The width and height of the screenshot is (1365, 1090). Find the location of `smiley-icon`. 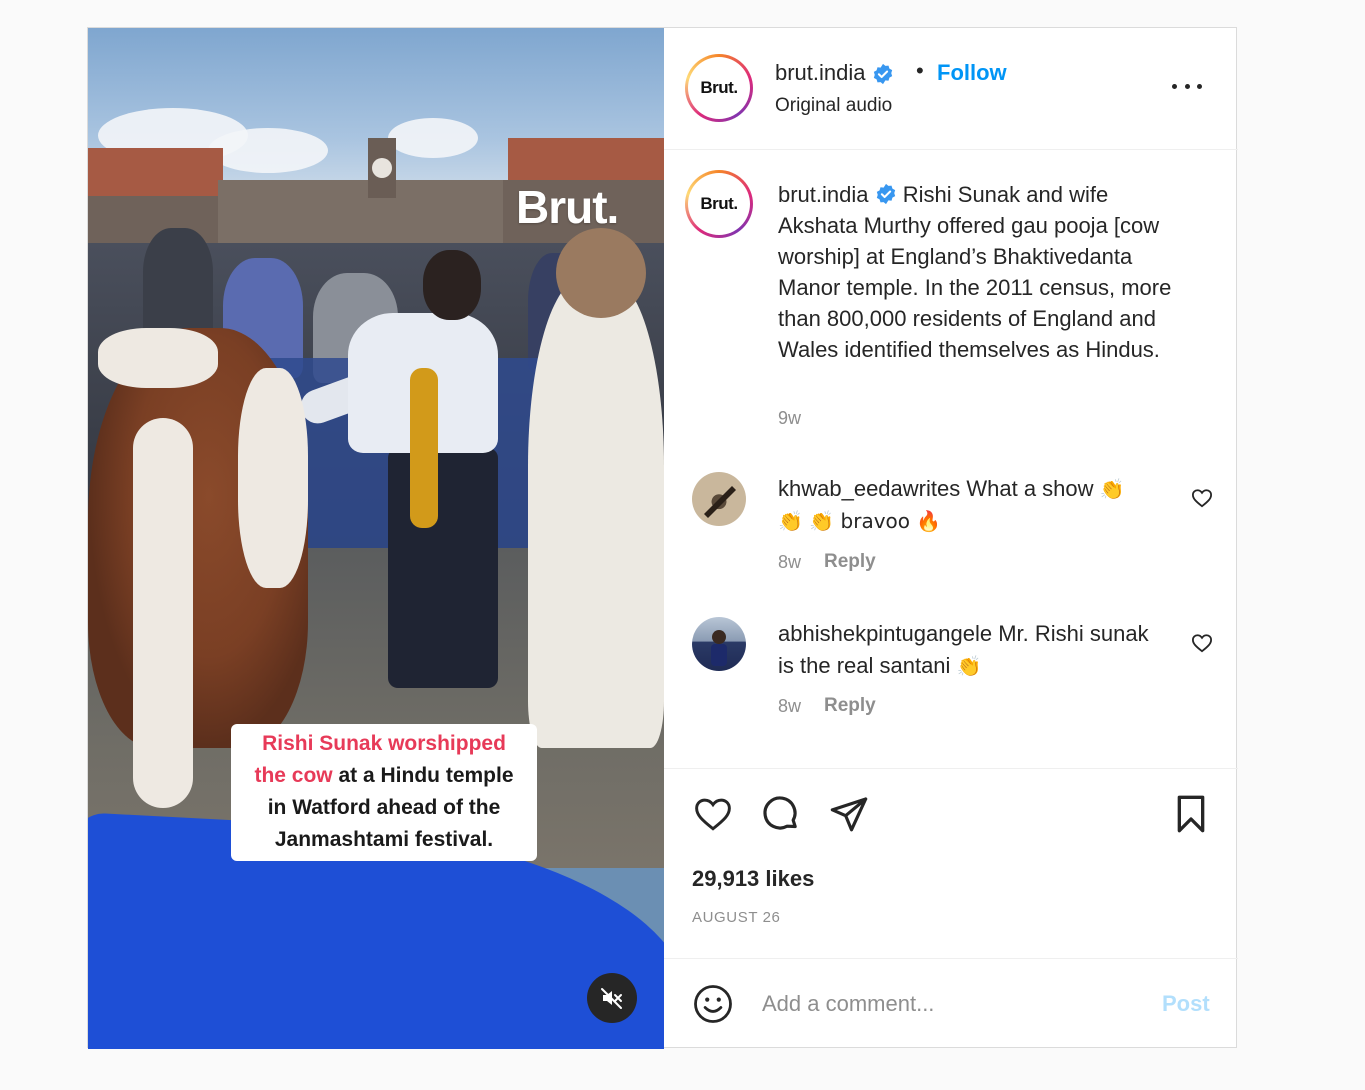

smiley-icon is located at coordinates (713, 1004).